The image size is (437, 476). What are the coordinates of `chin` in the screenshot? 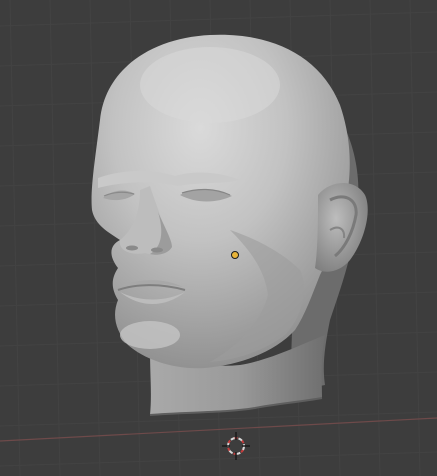 It's located at (150, 335).